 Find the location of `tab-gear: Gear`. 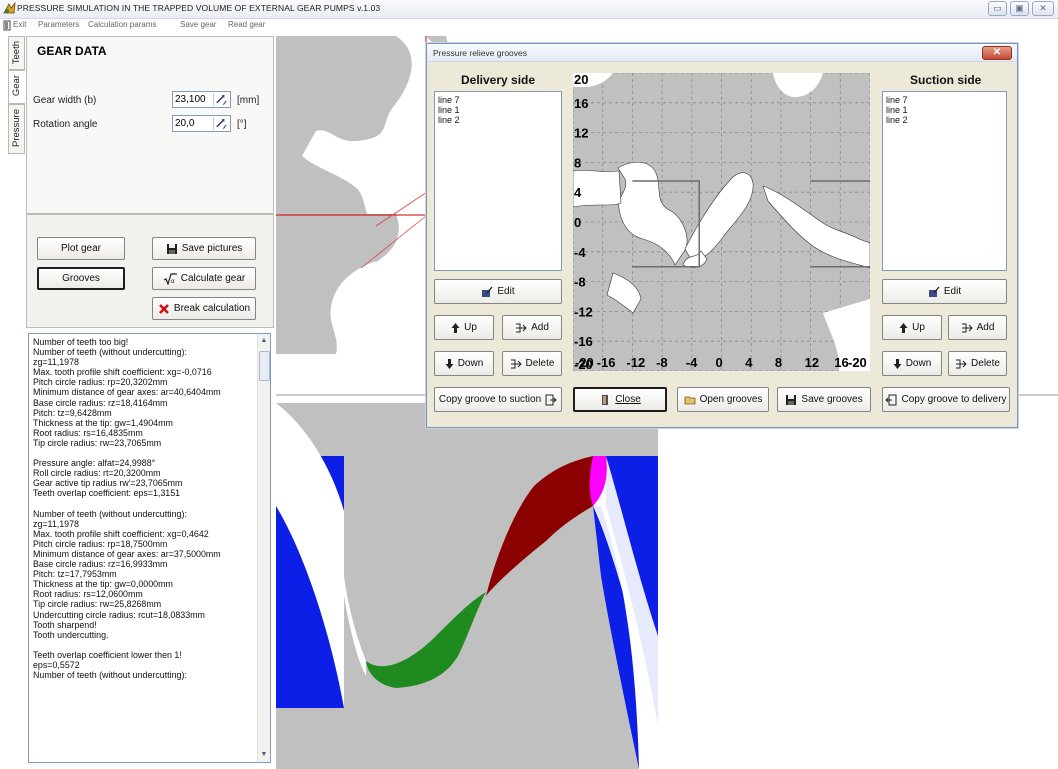

tab-gear: Gear is located at coordinates (16, 87).